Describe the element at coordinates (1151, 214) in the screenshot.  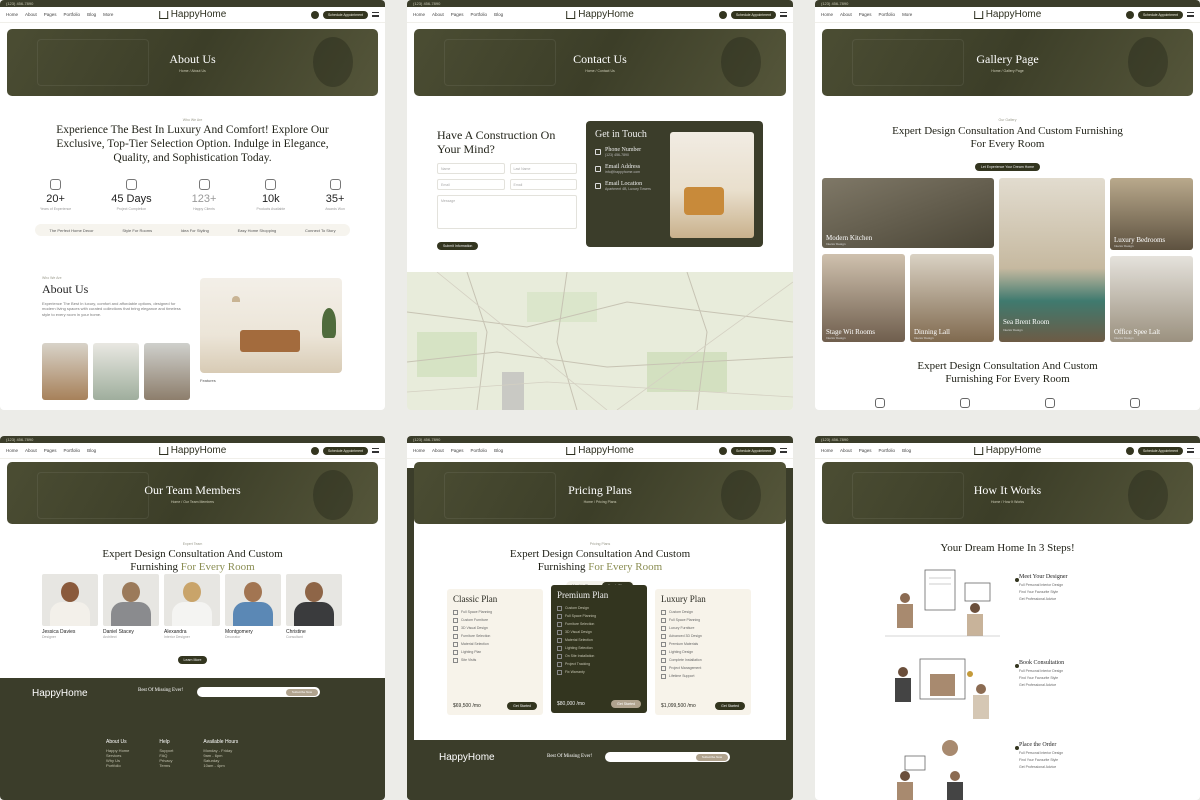
I see `gallery-tile: Luxury Bedrooms Interior Design` at that location.